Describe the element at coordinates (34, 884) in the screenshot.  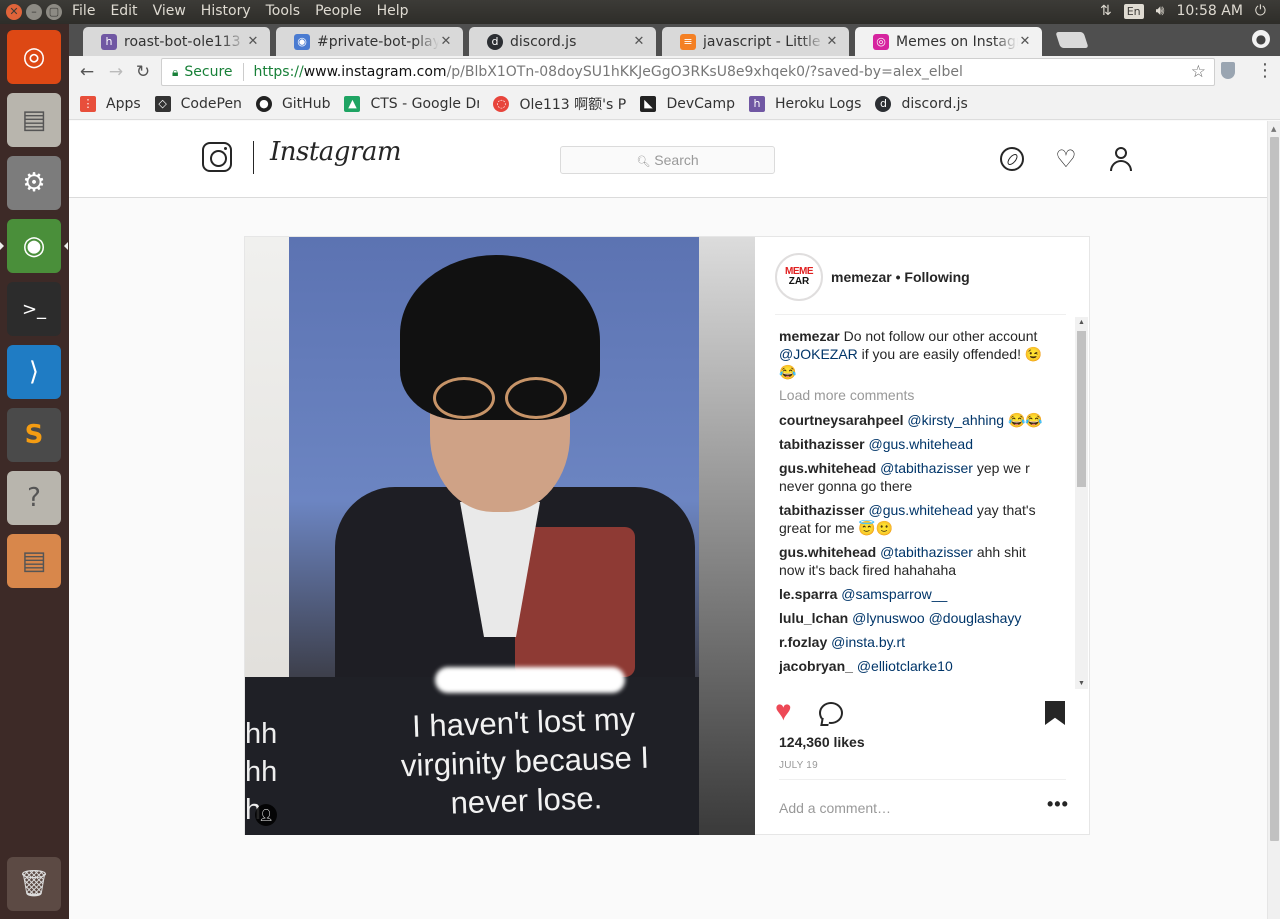
I see `trash-icon: 🗑︎` at that location.